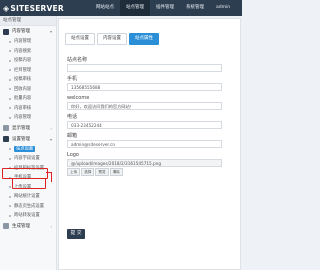 This screenshot has width=320, height=270. What do you see at coordinates (6, 31) in the screenshot?
I see `folder-icon` at bounding box center [6, 31].